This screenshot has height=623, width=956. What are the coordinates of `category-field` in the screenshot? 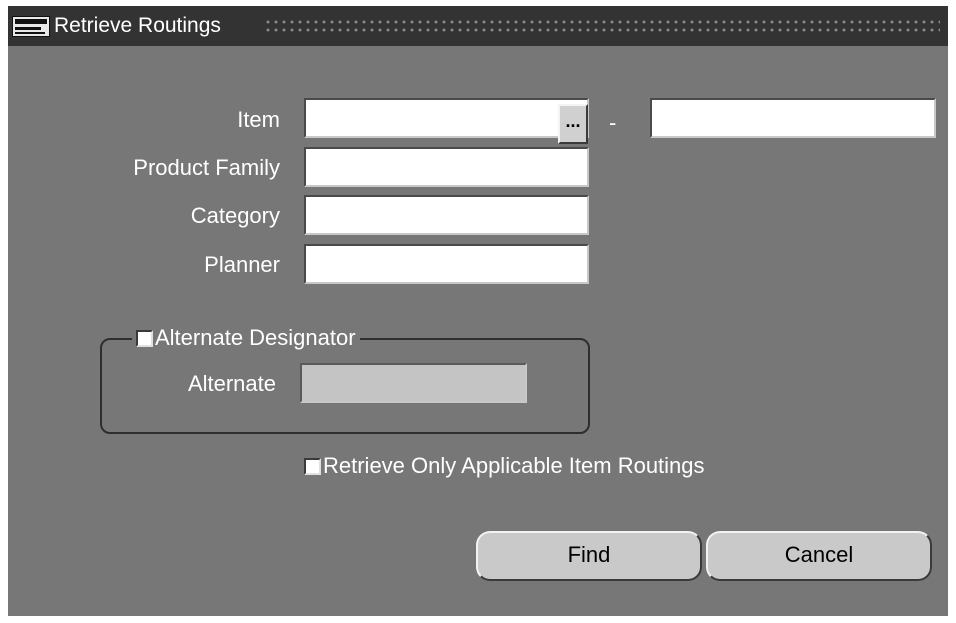 It's located at (446, 215).